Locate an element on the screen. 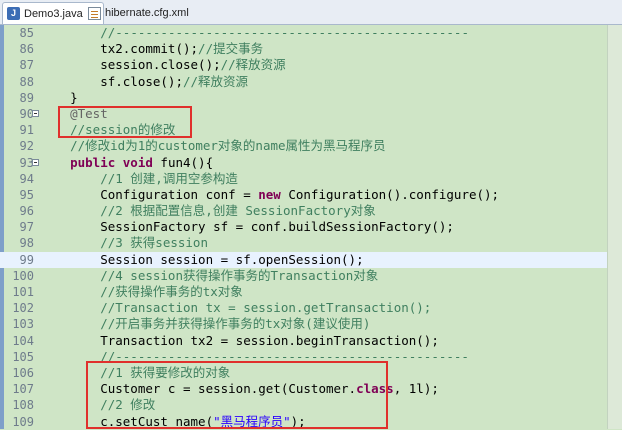 The image size is (622, 430). code-line: 87 session.close();//释放资源 is located at coordinates (303, 65).